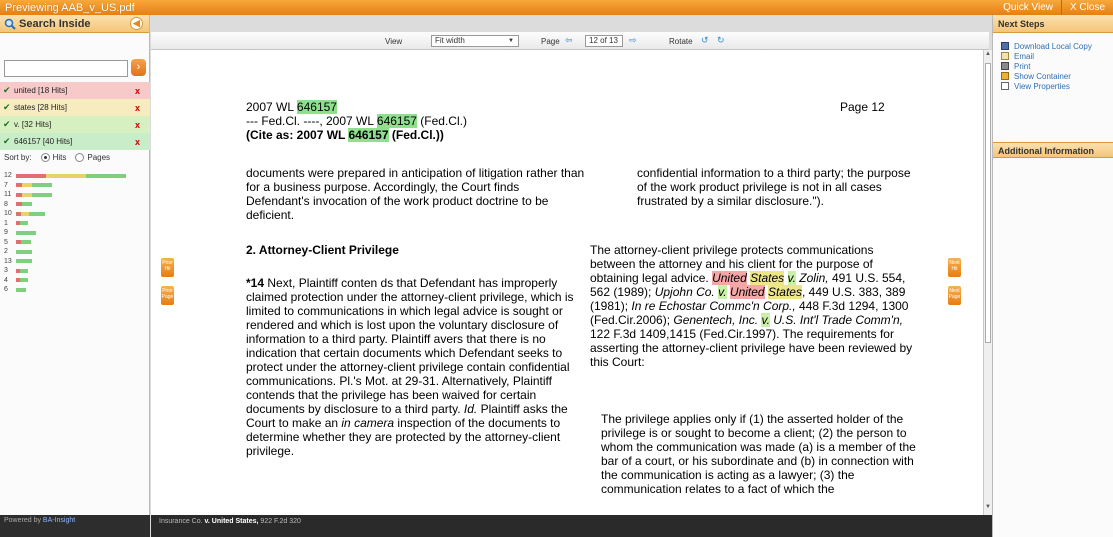  Describe the element at coordinates (1087, 7) in the screenshot. I see `close-button: X Close` at that location.